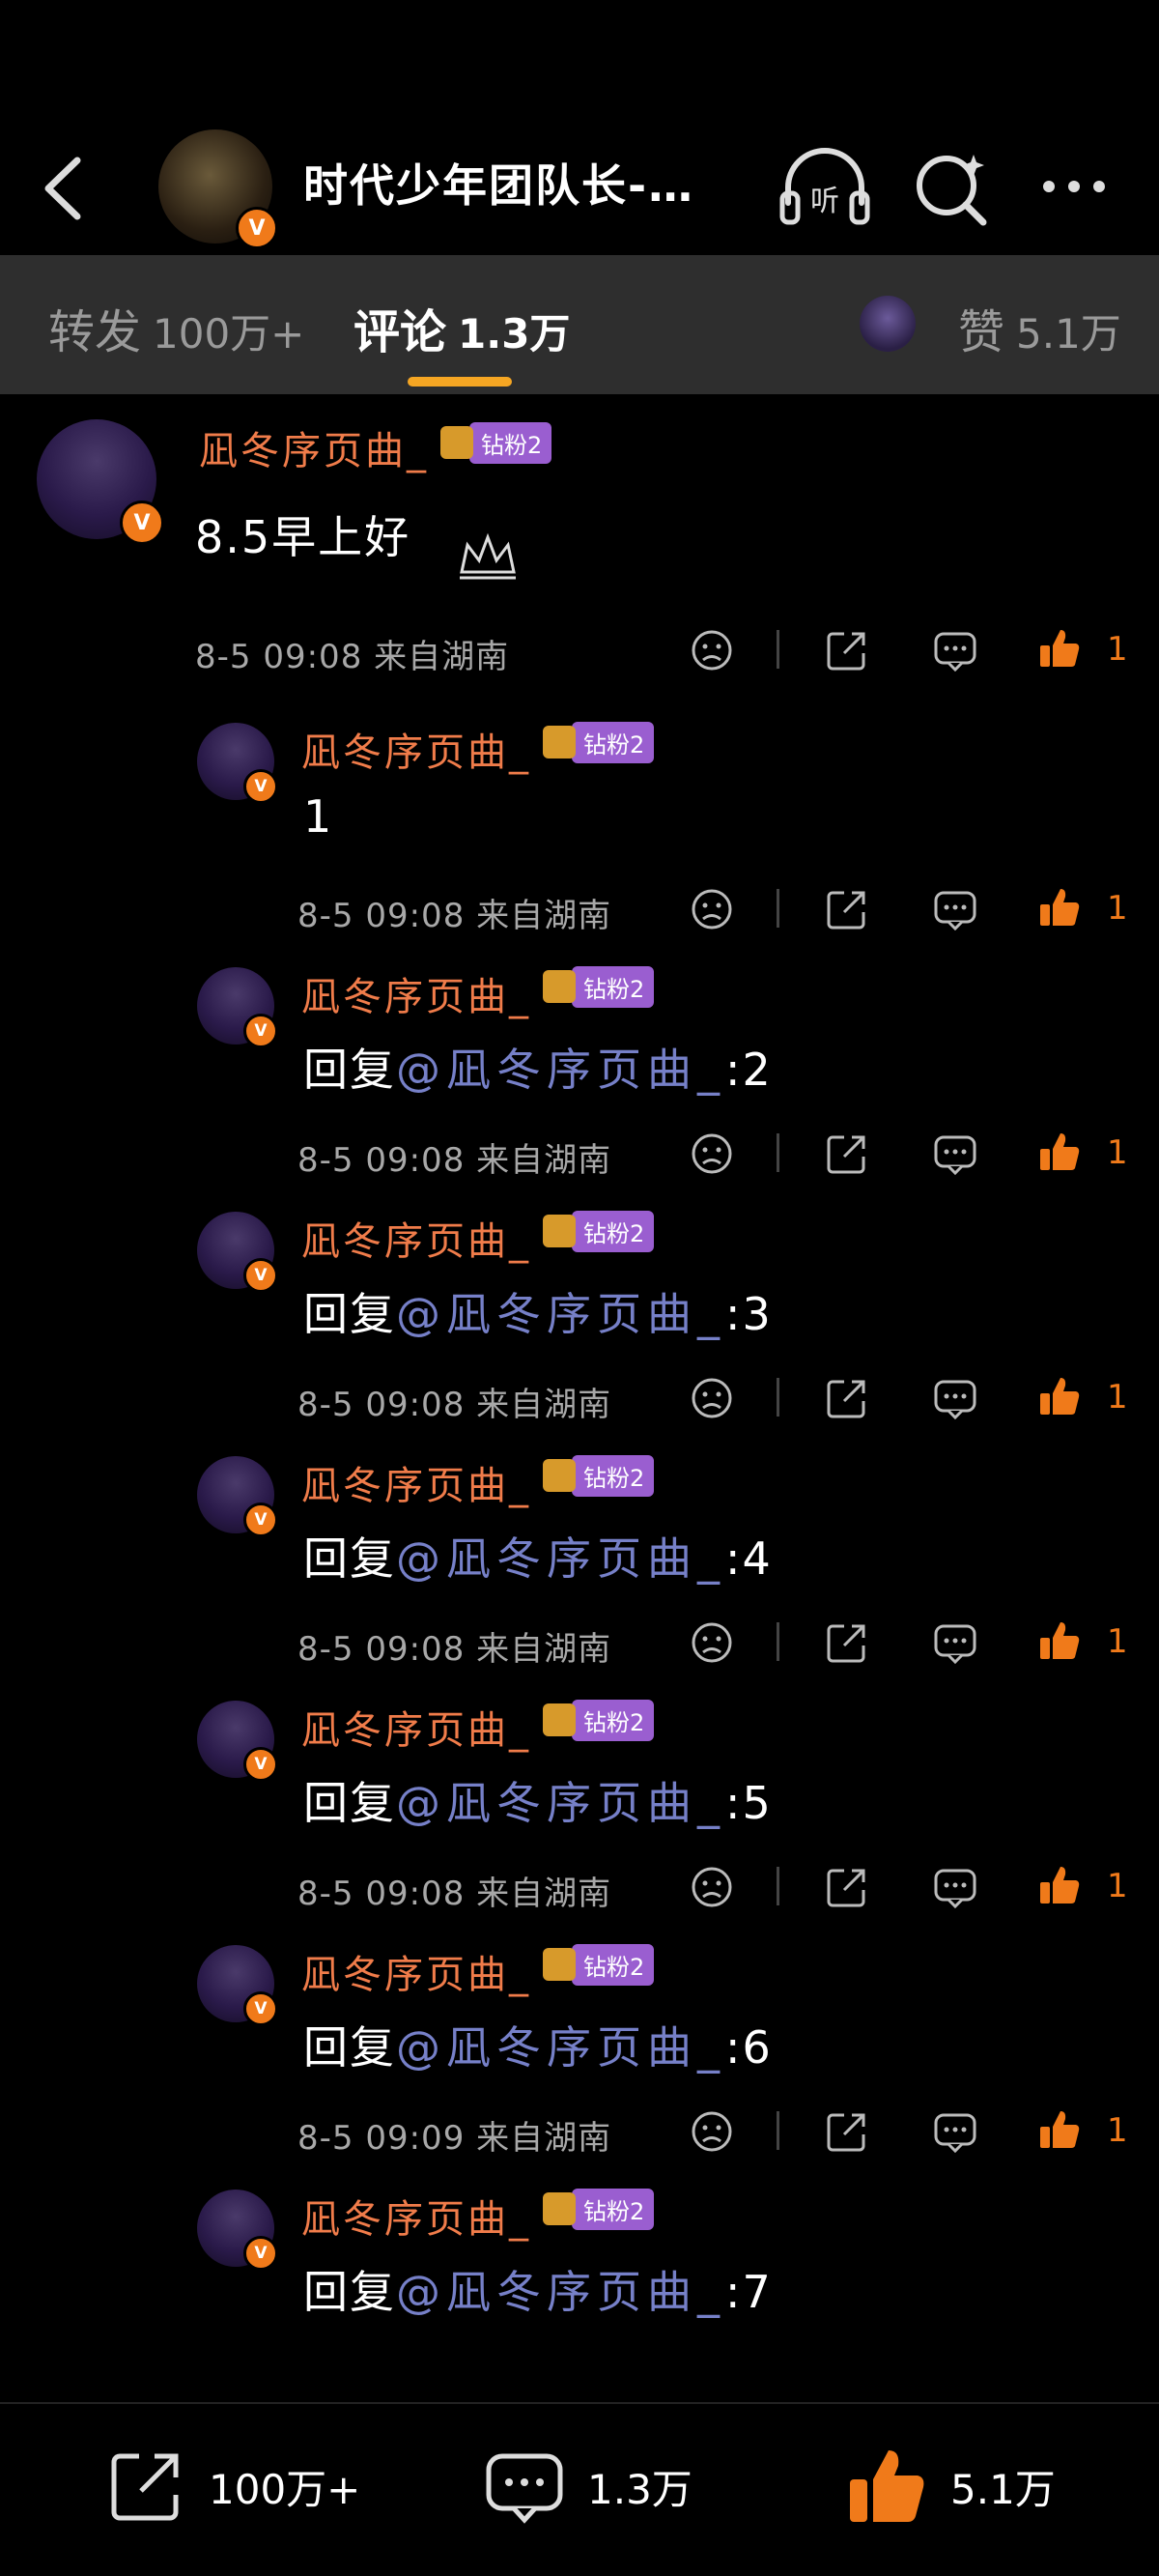 Image resolution: width=1159 pixels, height=2576 pixels. Describe the element at coordinates (952, 187) in the screenshot. I see `search-icon` at that location.